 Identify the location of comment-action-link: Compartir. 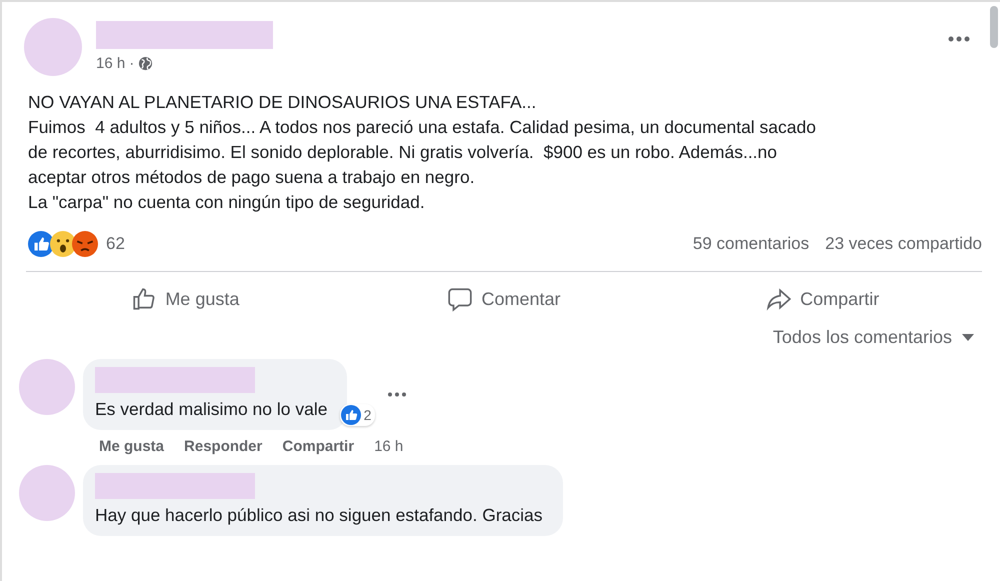
(318, 446).